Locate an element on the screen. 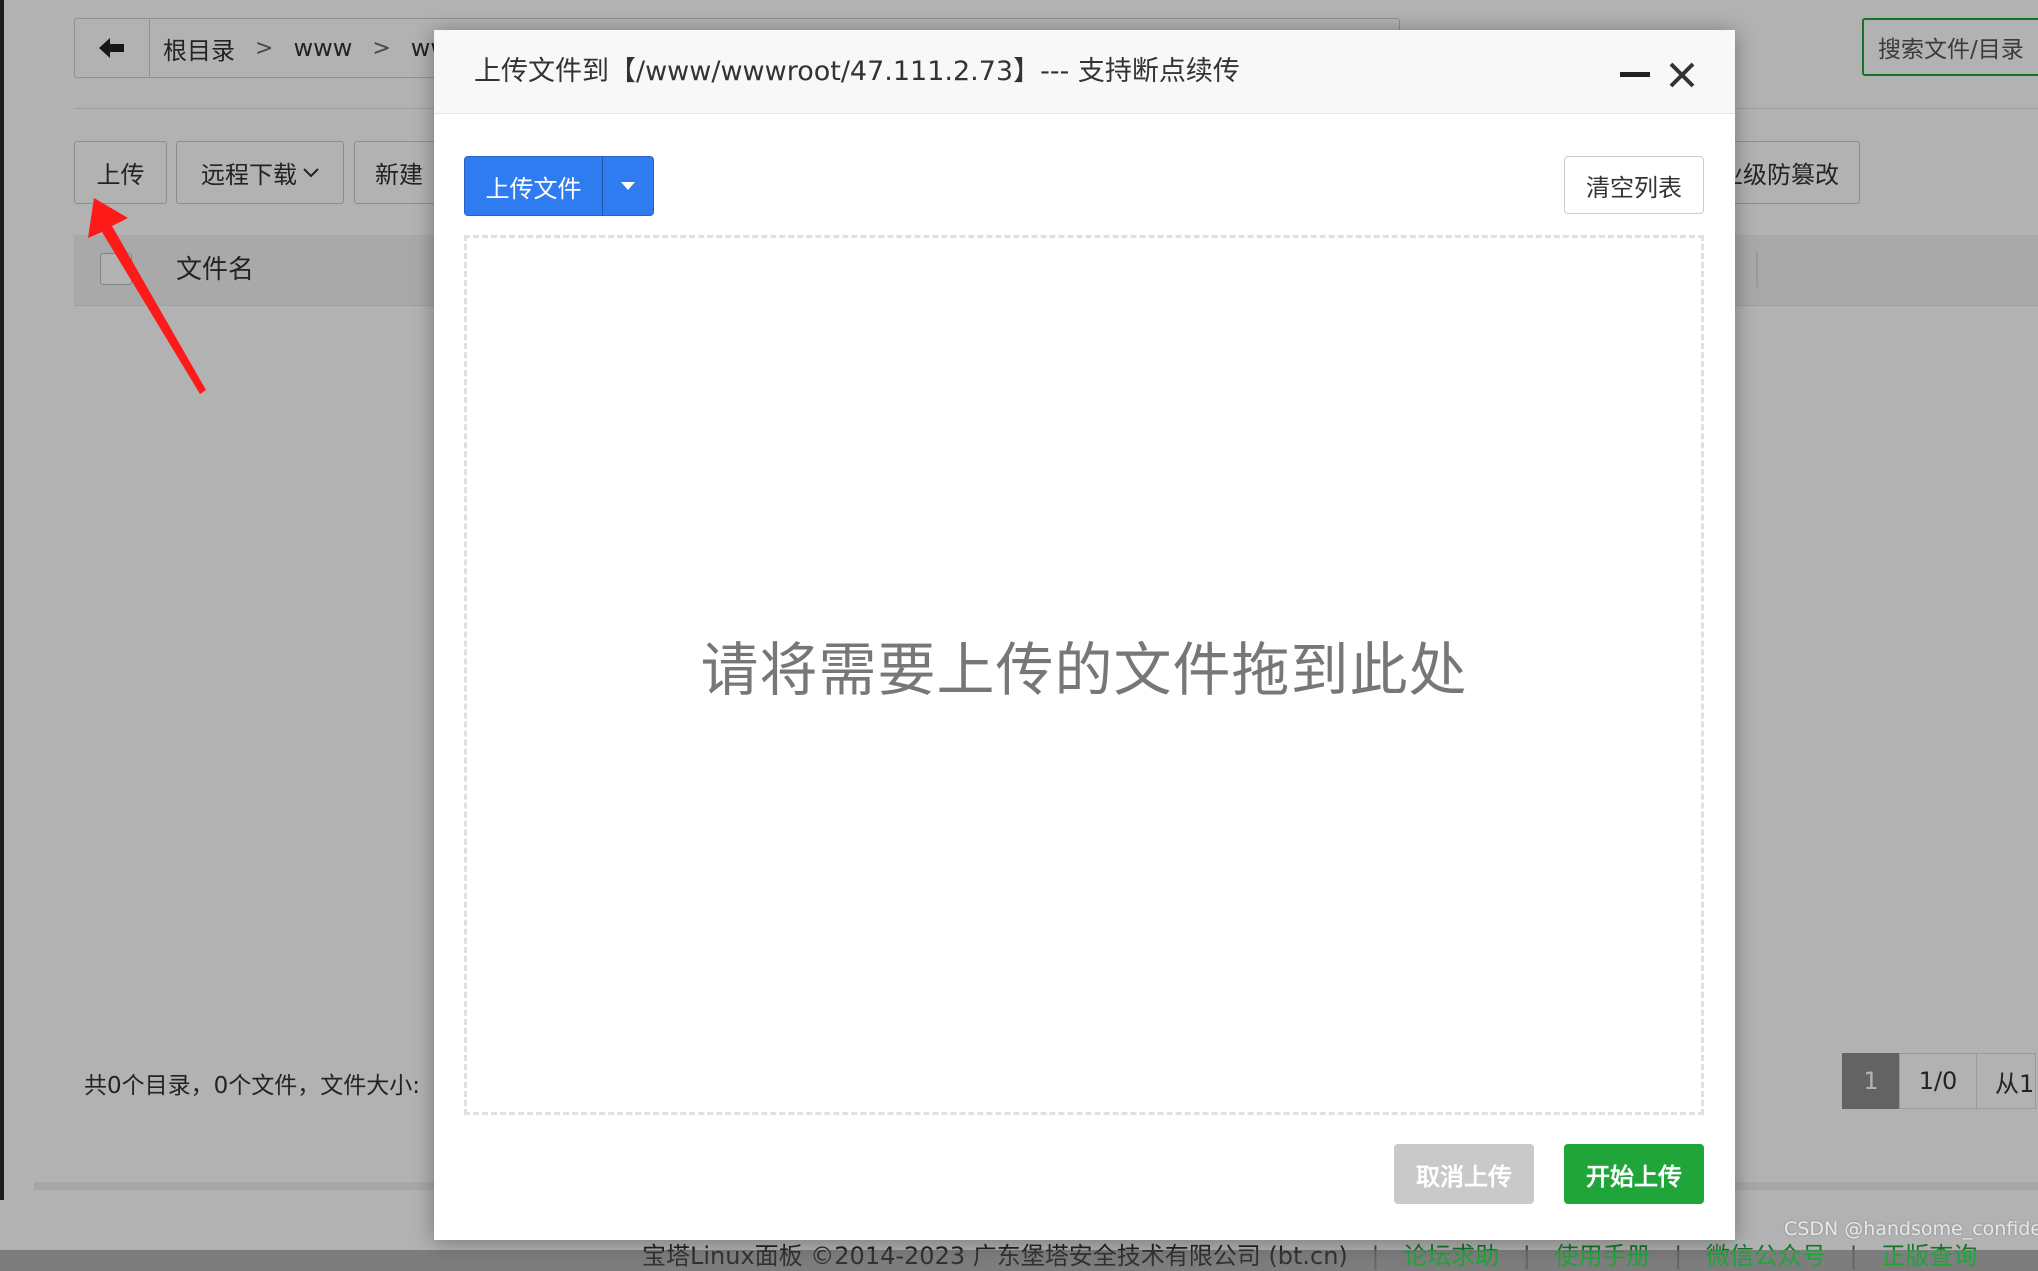 The width and height of the screenshot is (2038, 1271). caret-down-icon is located at coordinates (627, 186).